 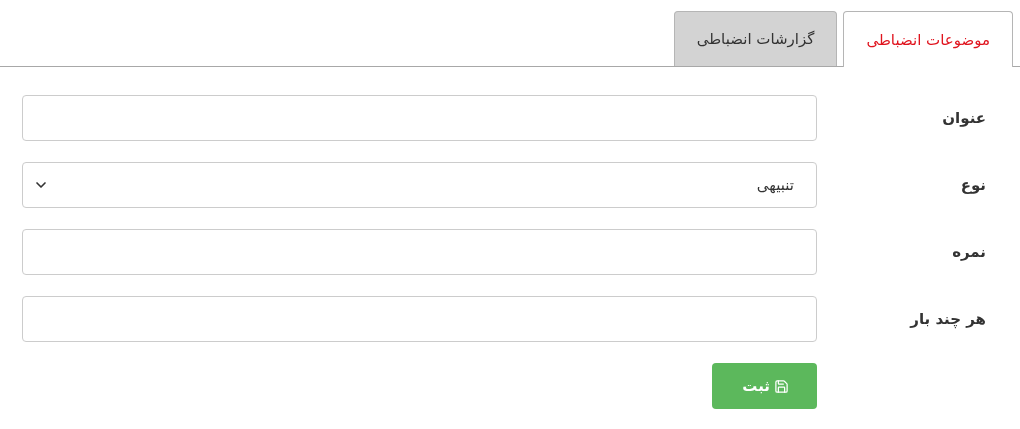 I want to click on select-field: تنبیهی, so click(x=419, y=185).